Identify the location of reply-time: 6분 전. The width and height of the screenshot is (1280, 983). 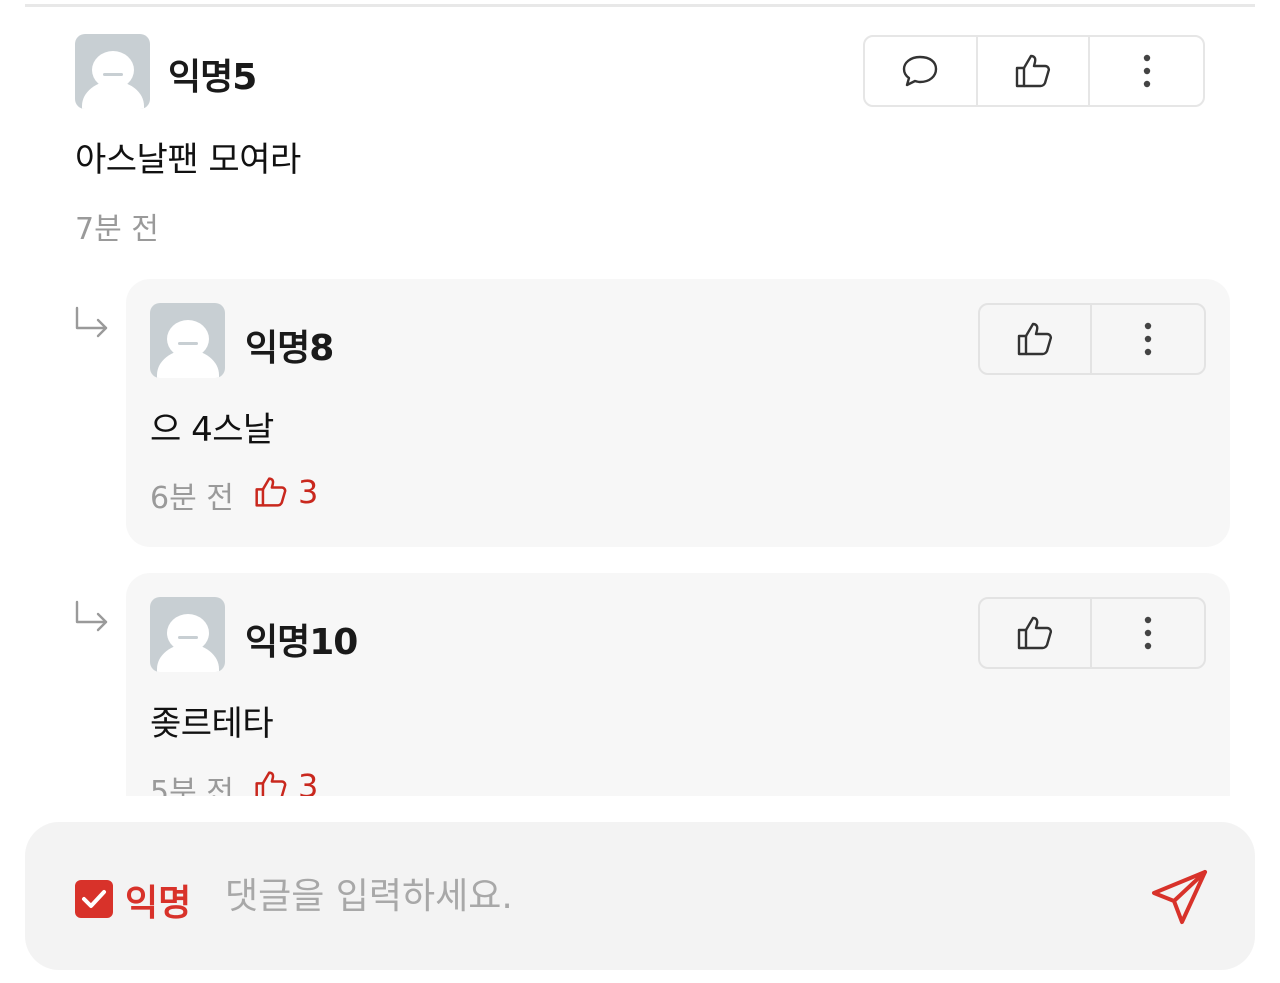
(192, 498).